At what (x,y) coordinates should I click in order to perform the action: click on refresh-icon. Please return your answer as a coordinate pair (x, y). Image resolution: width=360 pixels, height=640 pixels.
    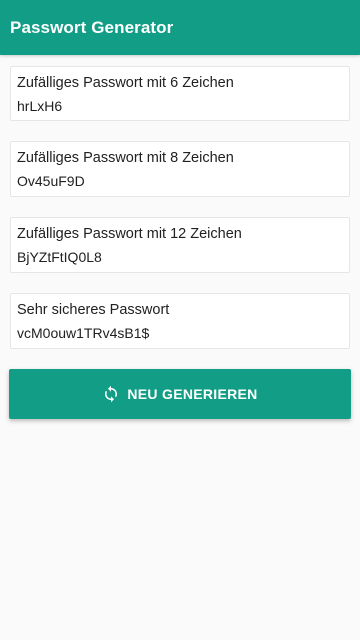
    Looking at the image, I should click on (111, 394).